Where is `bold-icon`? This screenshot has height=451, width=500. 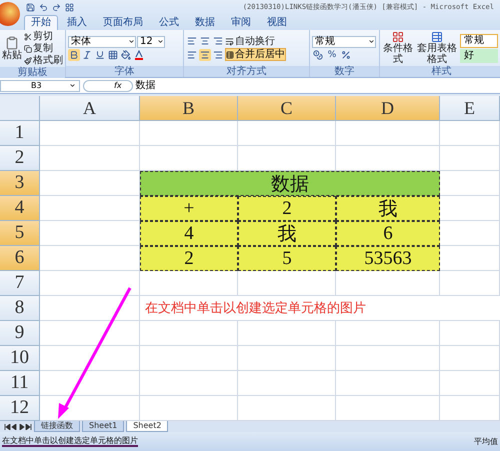 bold-icon is located at coordinates (74, 54).